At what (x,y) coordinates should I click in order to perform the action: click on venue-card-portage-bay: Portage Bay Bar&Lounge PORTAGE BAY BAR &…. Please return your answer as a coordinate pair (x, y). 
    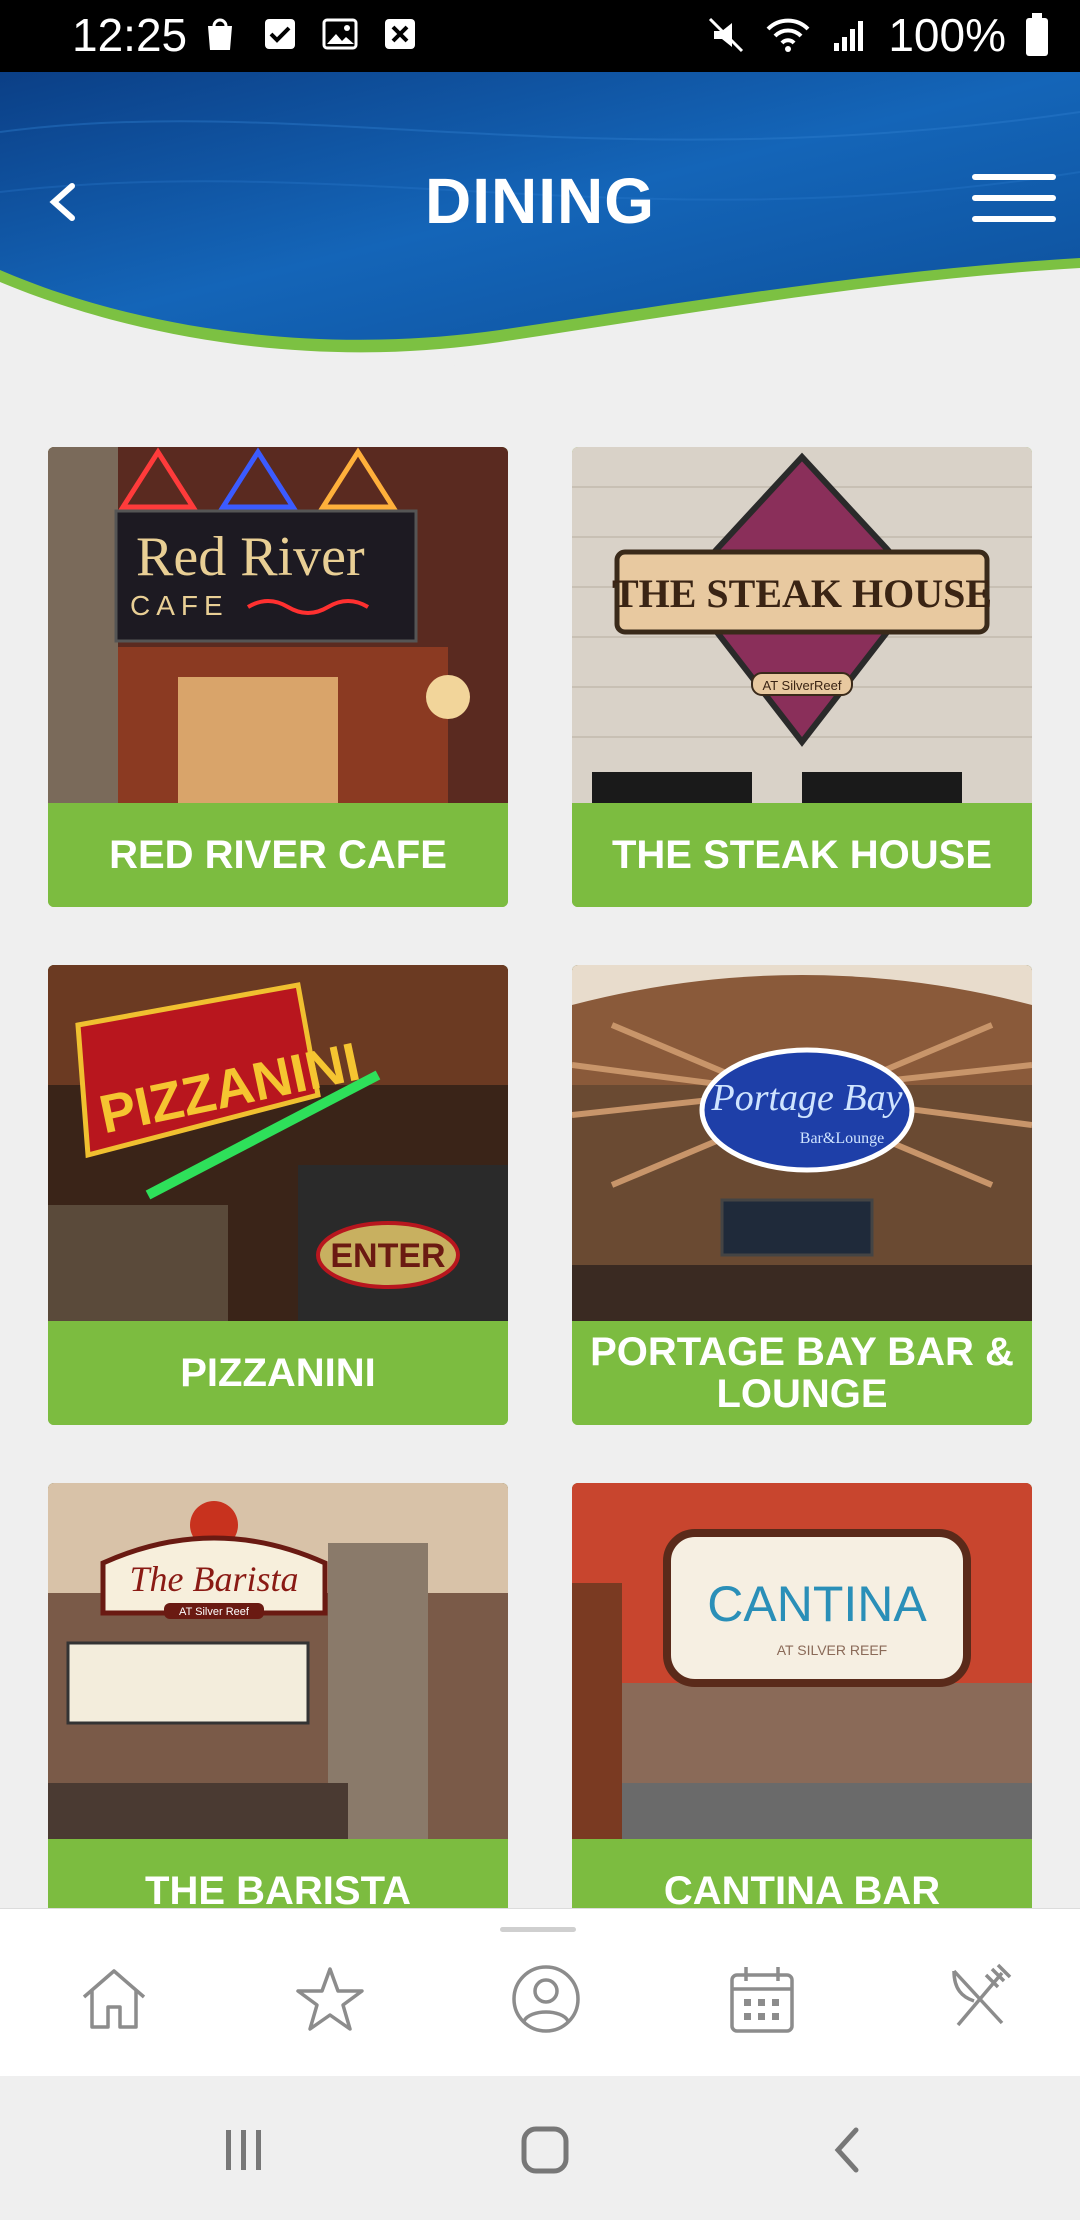
    Looking at the image, I should click on (802, 1195).